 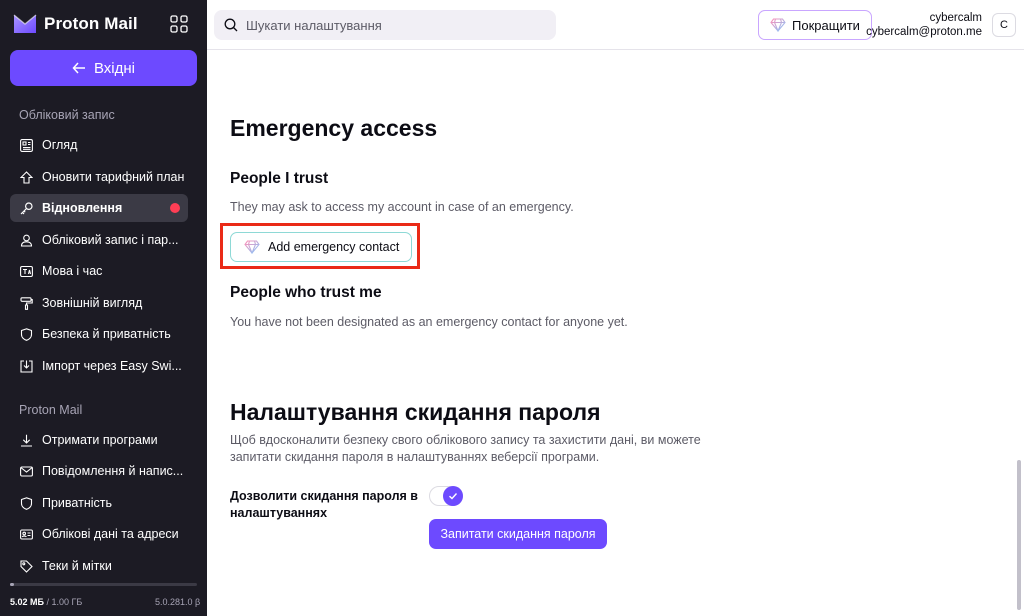 I want to click on sidebar-item-label: Приватність, so click(x=77, y=503).